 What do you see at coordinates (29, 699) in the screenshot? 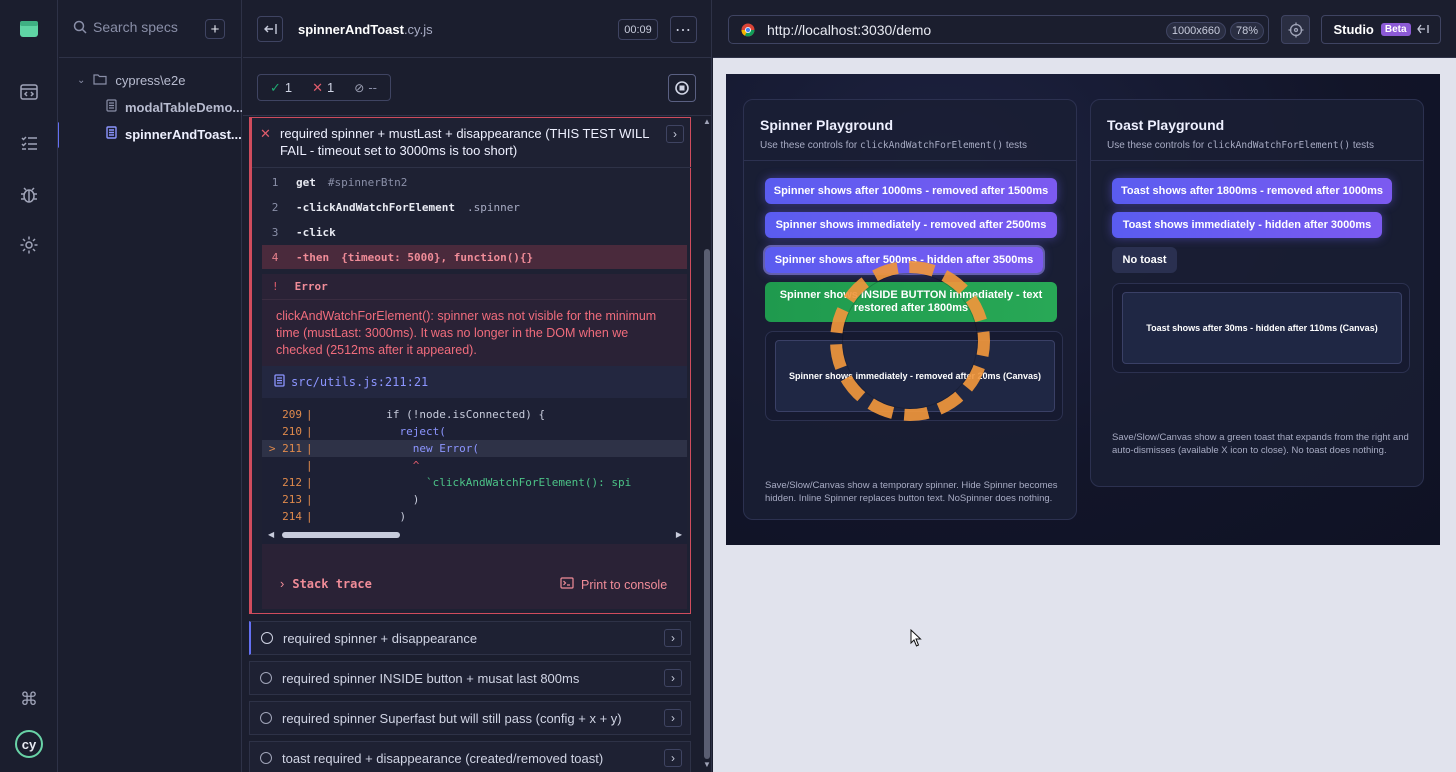
I see `keyboard-shortcuts-icon: ⌘` at bounding box center [29, 699].